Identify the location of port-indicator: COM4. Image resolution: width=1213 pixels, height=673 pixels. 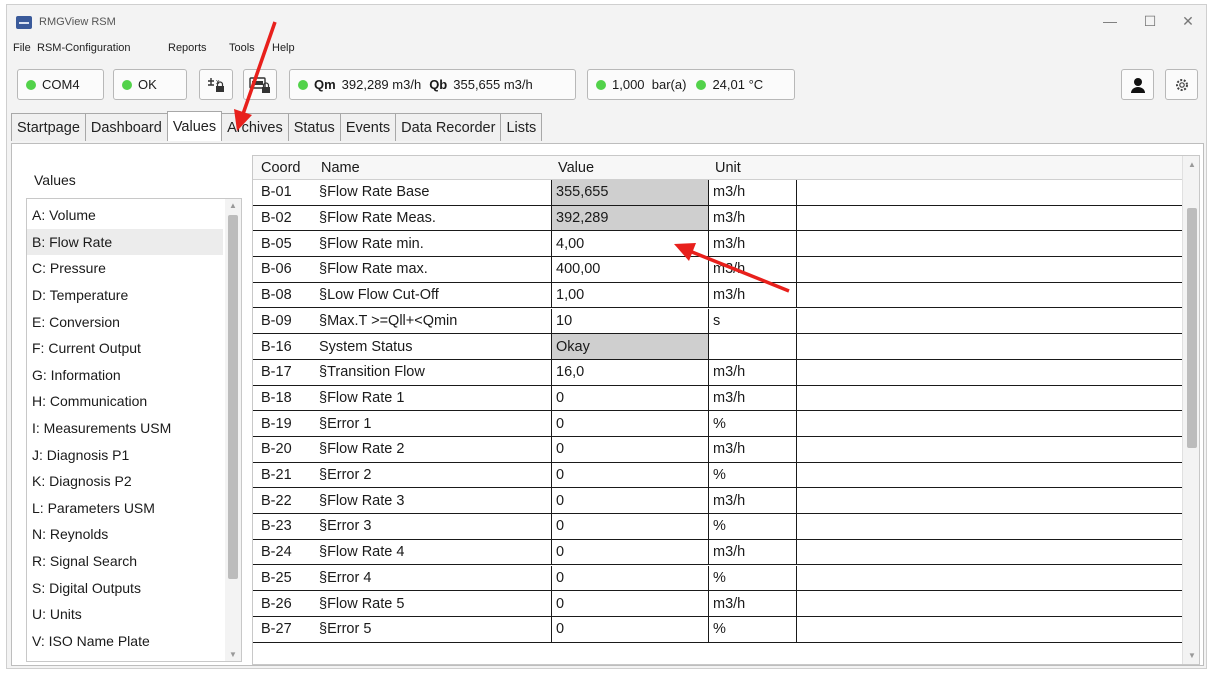
(60, 84).